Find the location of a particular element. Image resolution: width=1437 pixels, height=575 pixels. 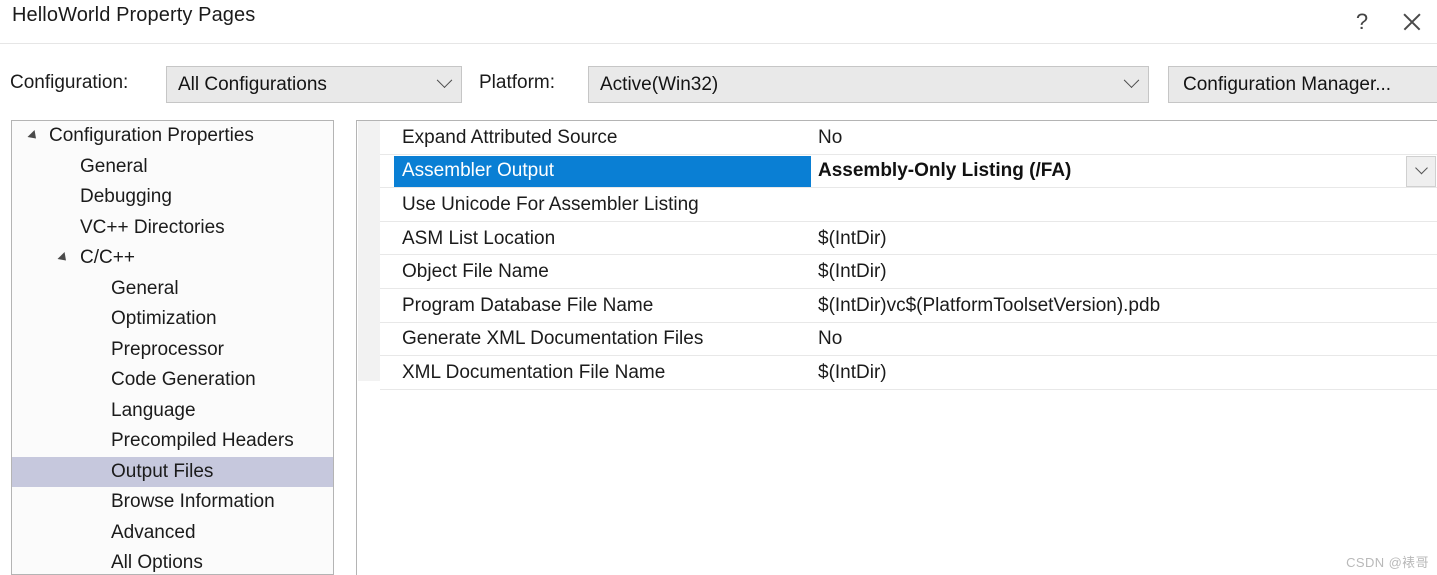

close-button is located at coordinates (1412, 21).